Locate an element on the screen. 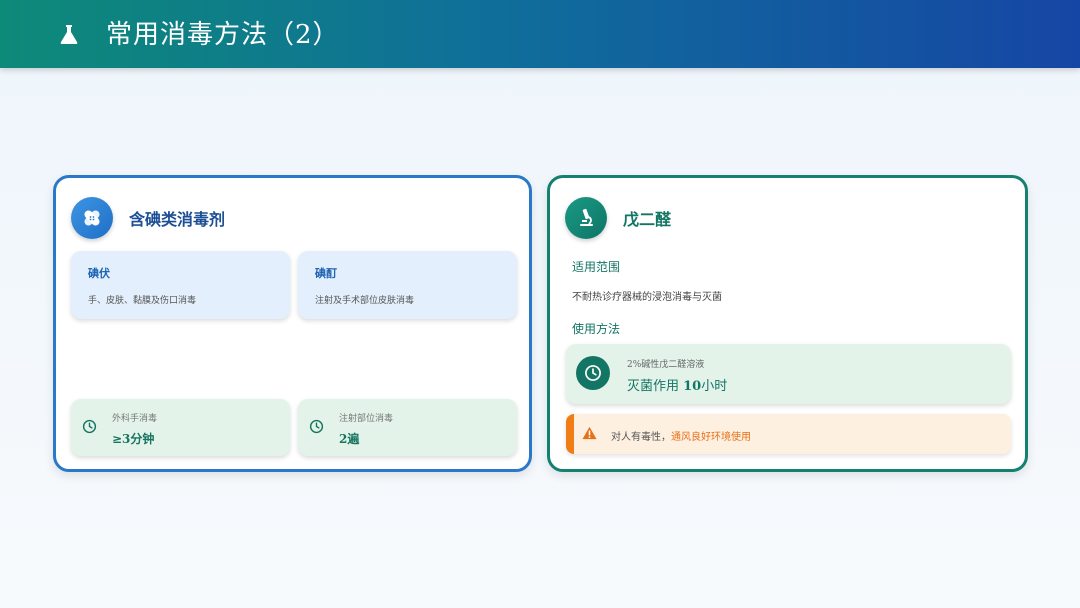 The width and height of the screenshot is (1080, 608). item-card-iodine-tincture: 碘酊 注射及手术部位皮肤消毒 is located at coordinates (407, 285).